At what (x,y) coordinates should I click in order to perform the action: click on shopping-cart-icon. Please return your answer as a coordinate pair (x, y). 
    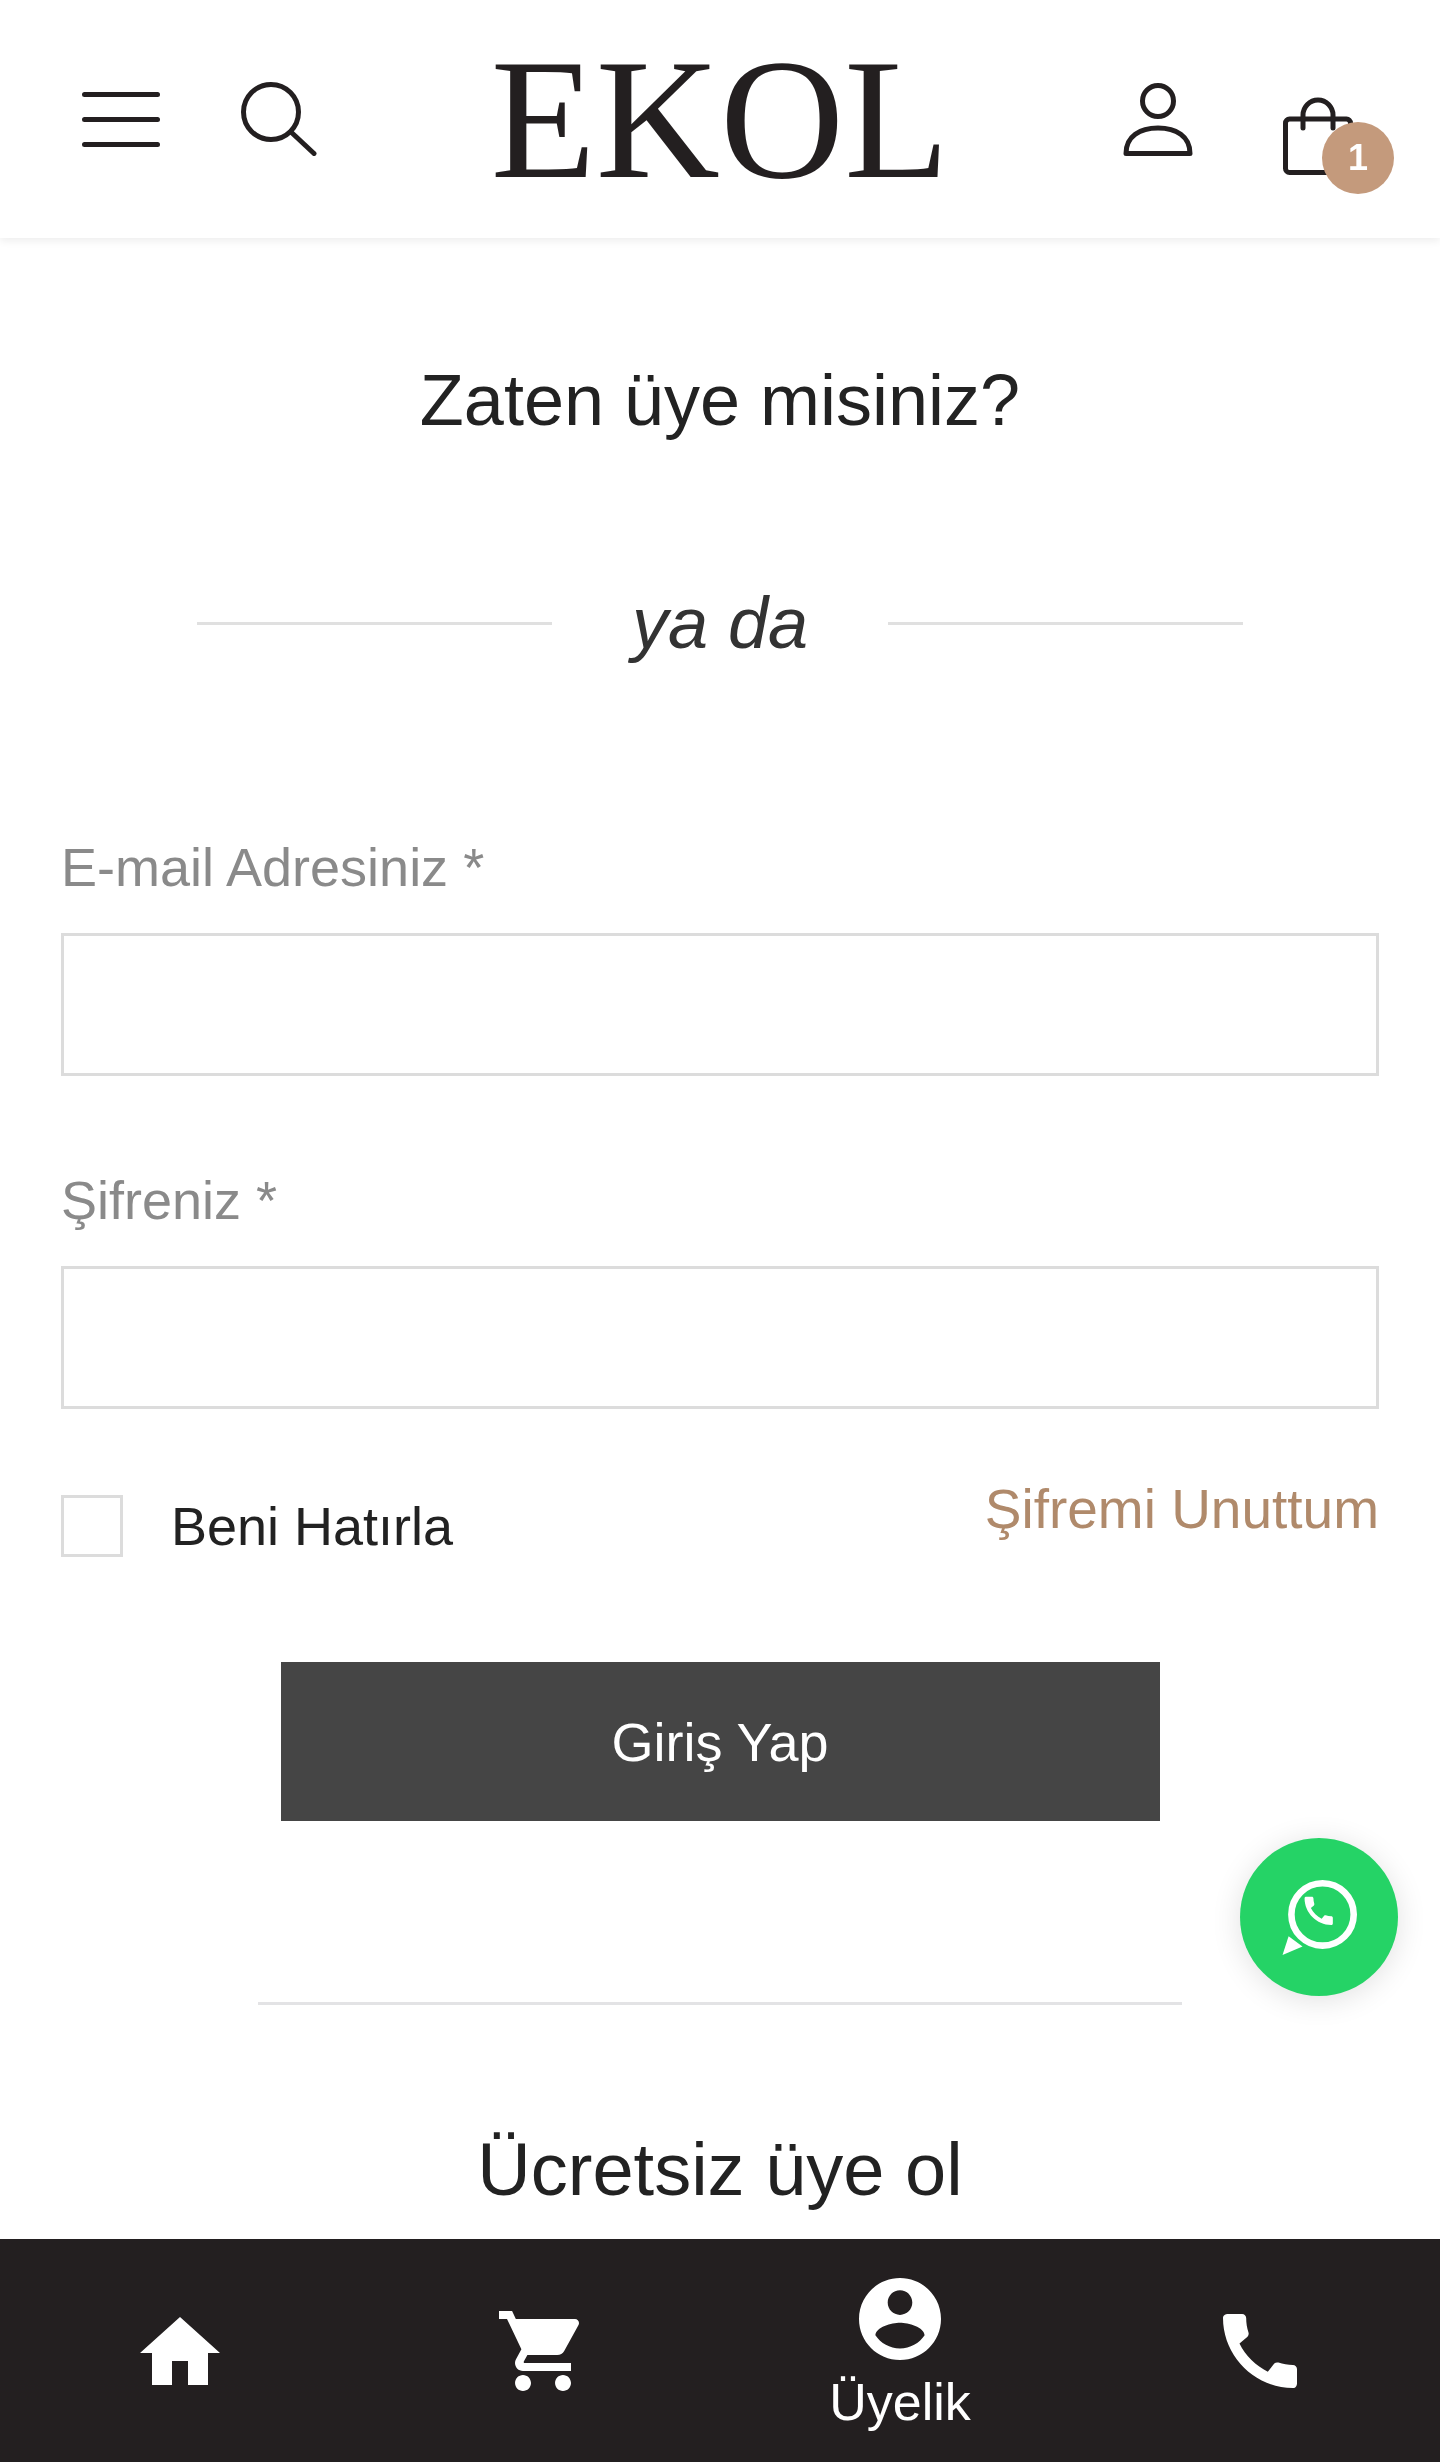
    Looking at the image, I should click on (540, 2350).